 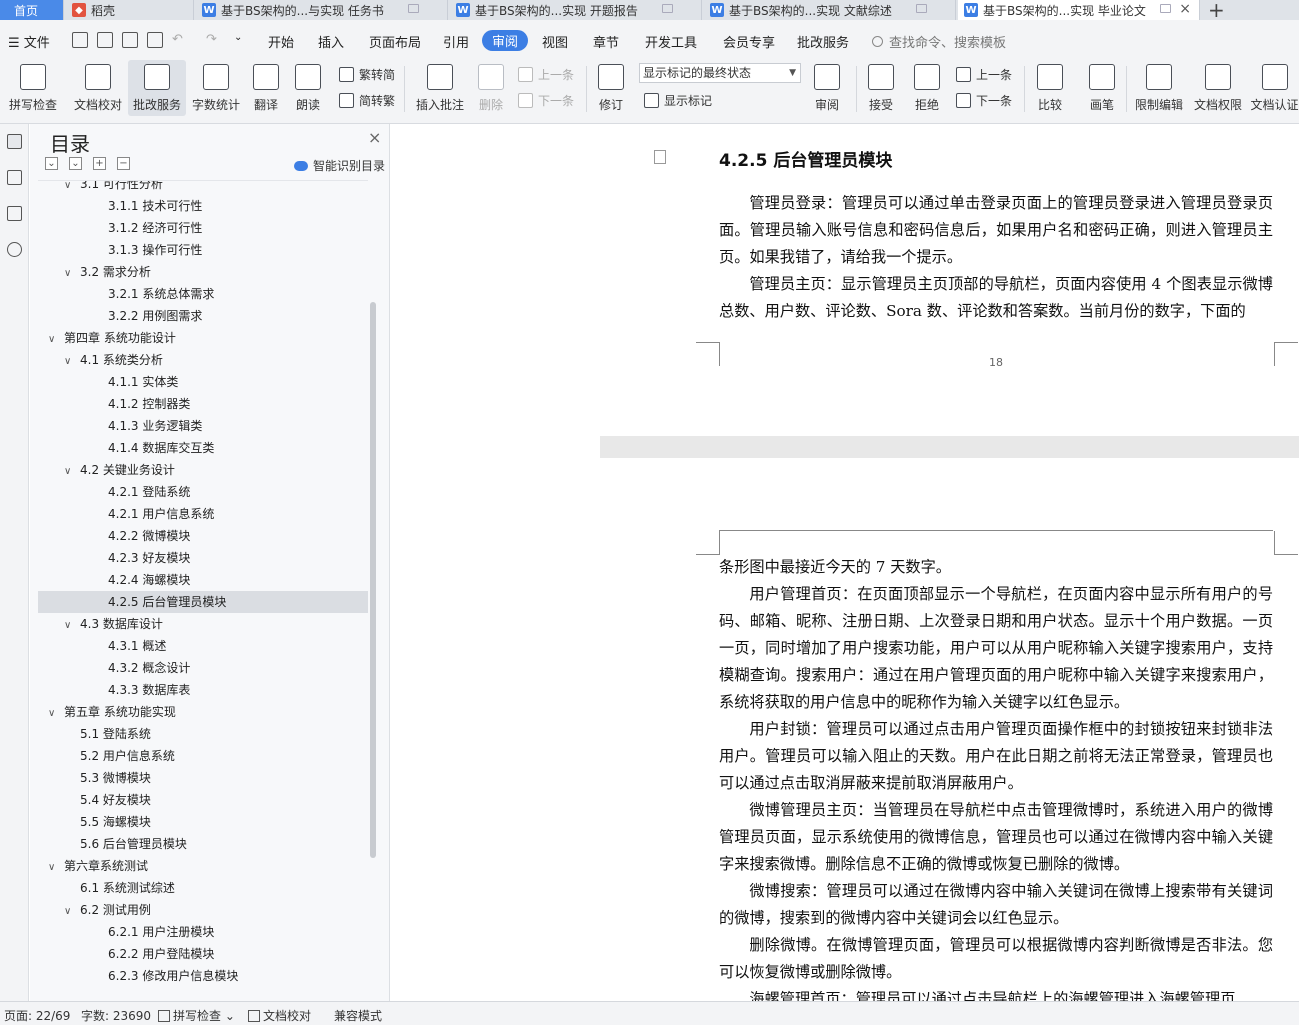 I want to click on pen-button: 画笔, so click(x=1102, y=88).